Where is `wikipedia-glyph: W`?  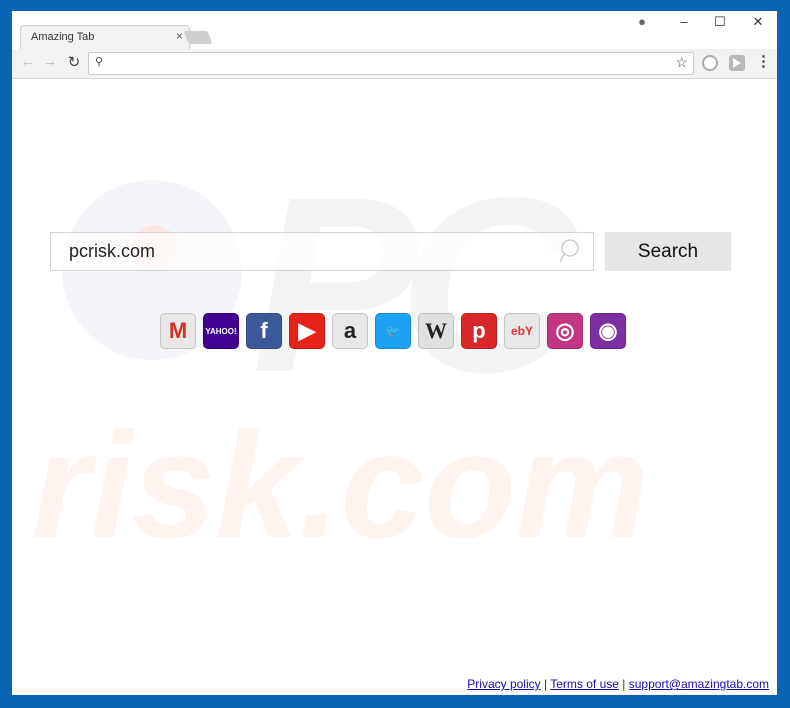
wikipedia-glyph: W is located at coordinates (436, 330).